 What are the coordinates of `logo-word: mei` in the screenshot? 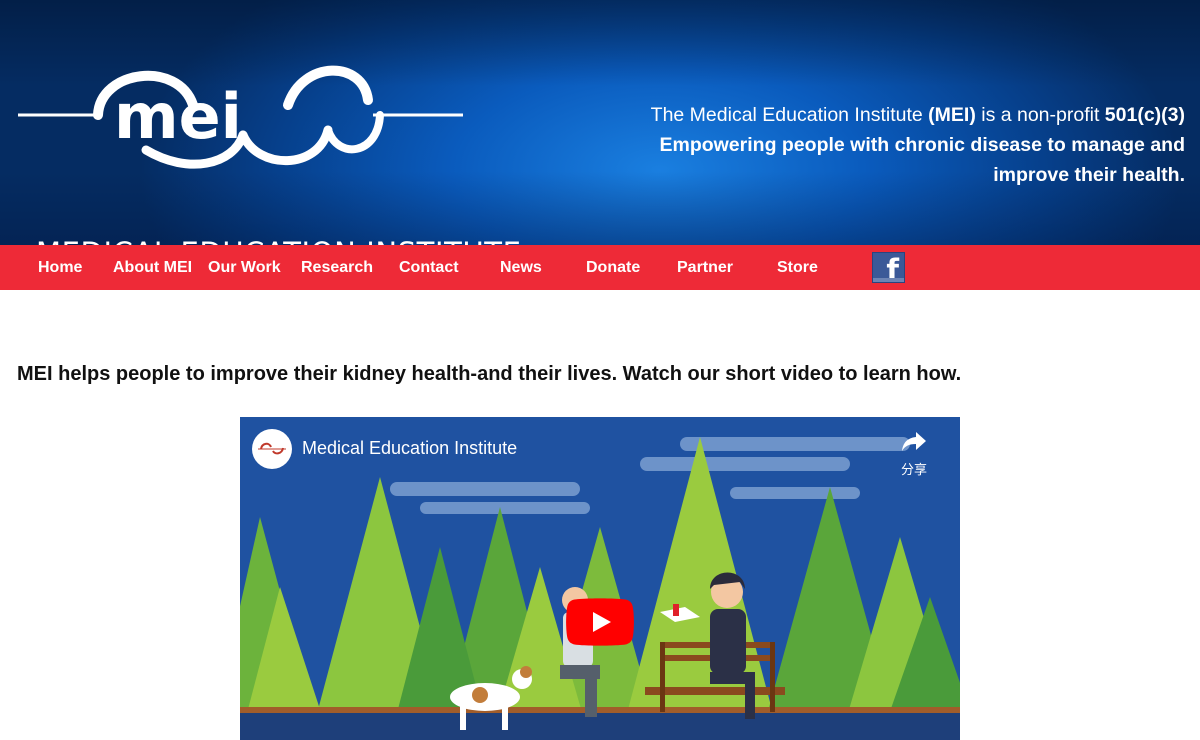 It's located at (178, 116).